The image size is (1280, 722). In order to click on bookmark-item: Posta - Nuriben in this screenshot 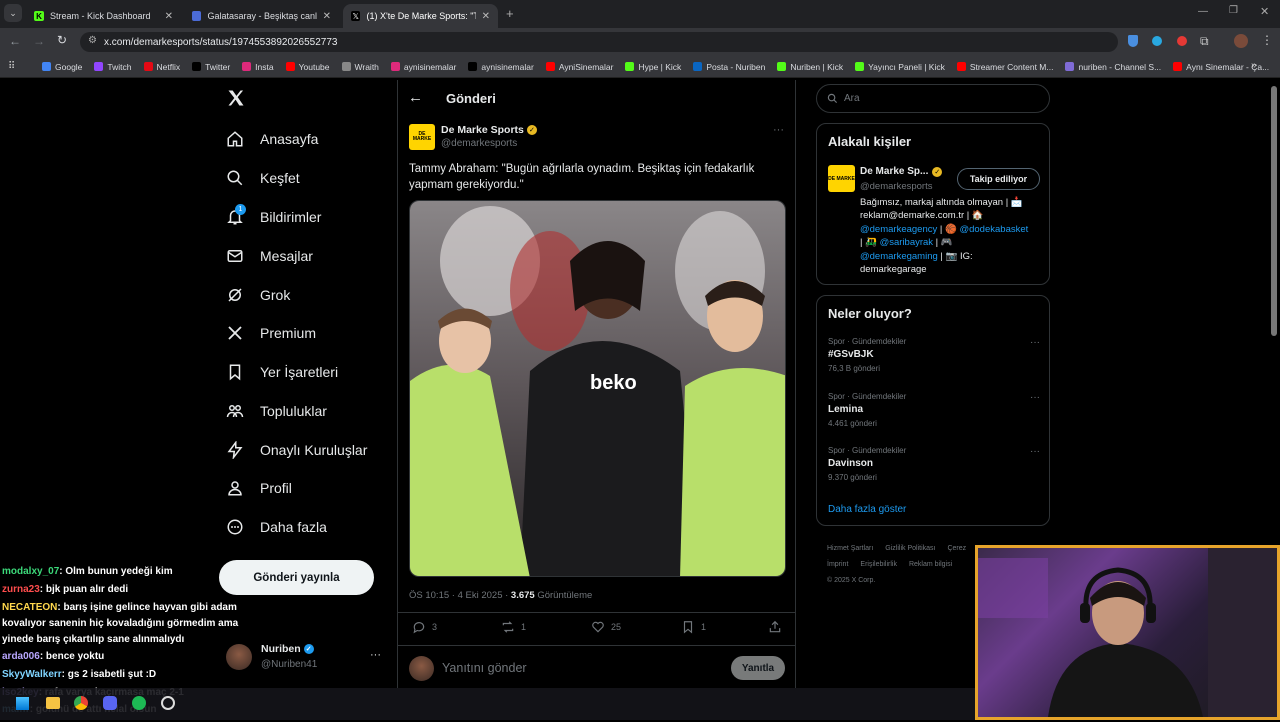, I will do `click(729, 67)`.